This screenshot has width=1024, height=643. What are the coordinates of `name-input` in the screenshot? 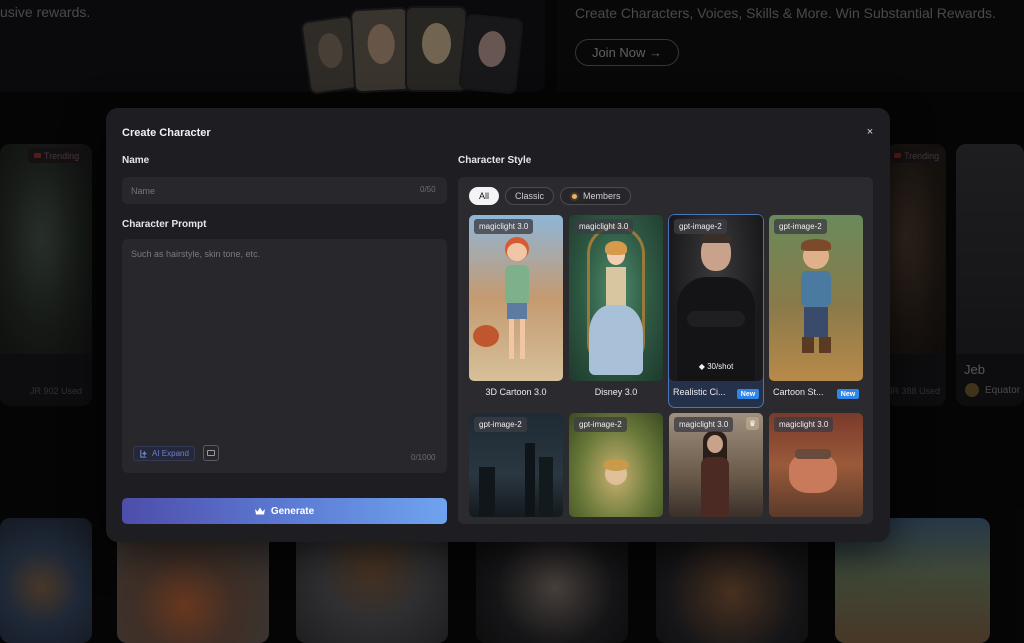 It's located at (284, 190).